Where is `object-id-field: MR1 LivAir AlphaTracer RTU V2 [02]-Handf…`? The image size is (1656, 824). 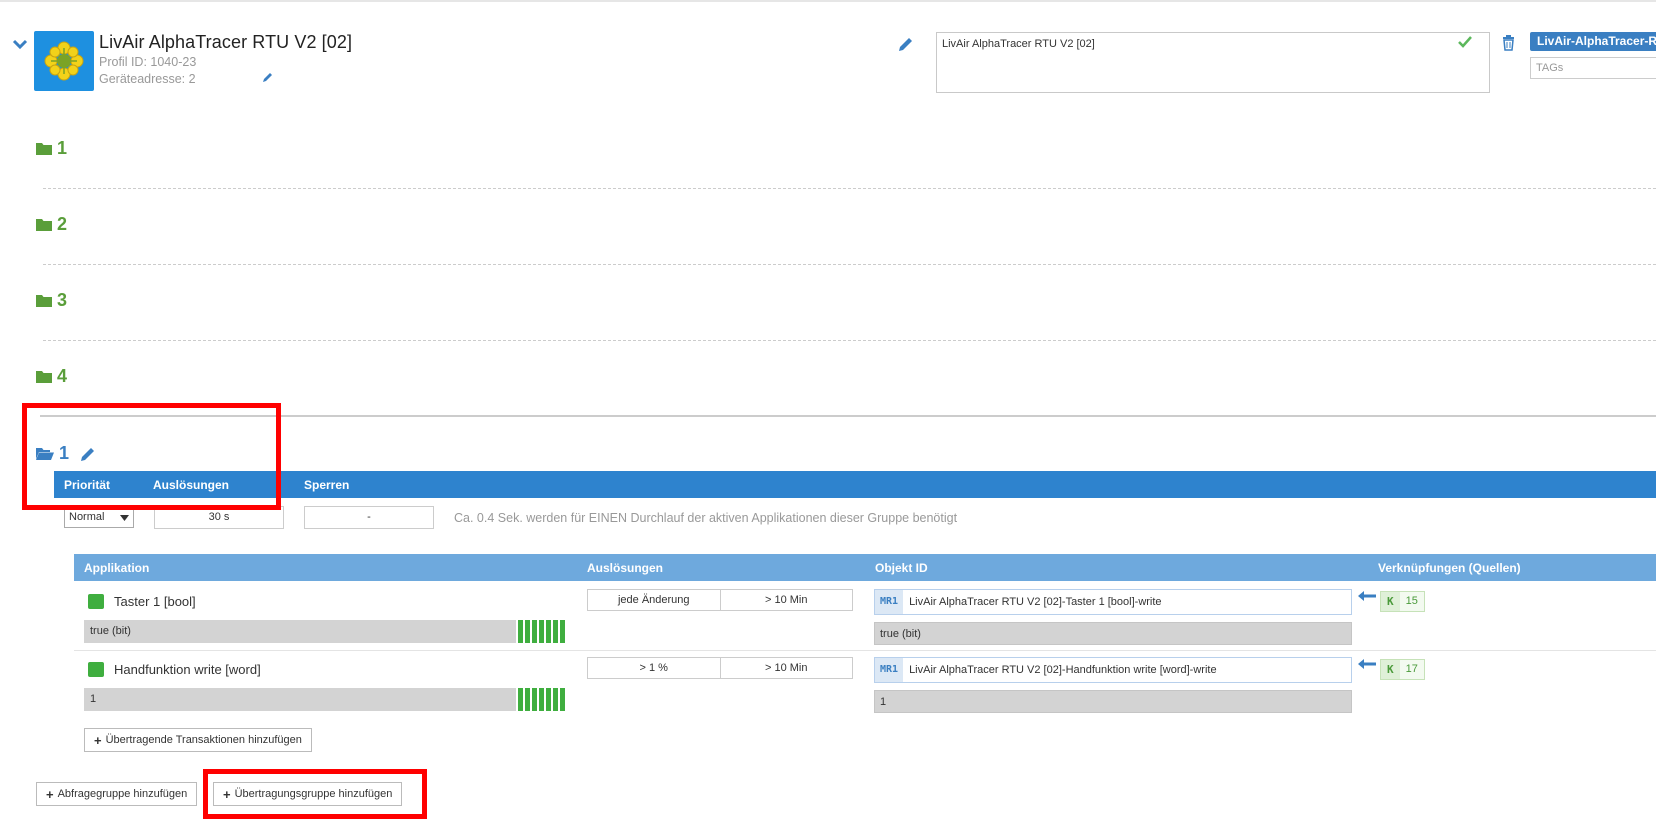 object-id-field: MR1 LivAir AlphaTracer RTU V2 [02]-Handf… is located at coordinates (1113, 670).